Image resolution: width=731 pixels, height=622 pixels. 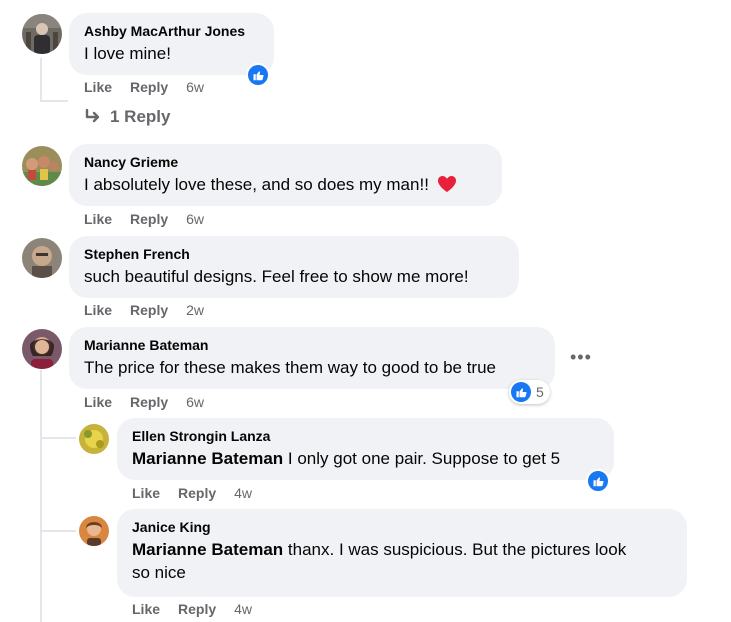 I want to click on view-replies-label: 1 Reply, so click(x=140, y=116).